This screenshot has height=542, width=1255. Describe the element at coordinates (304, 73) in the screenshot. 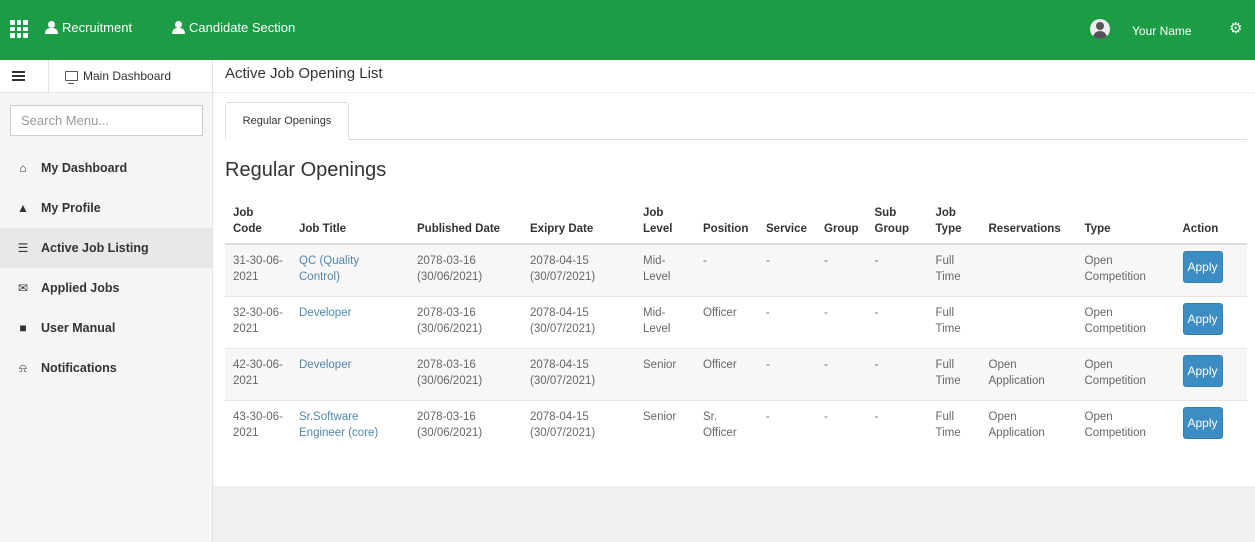

I see `page-title: Active Job Opening List` at that location.